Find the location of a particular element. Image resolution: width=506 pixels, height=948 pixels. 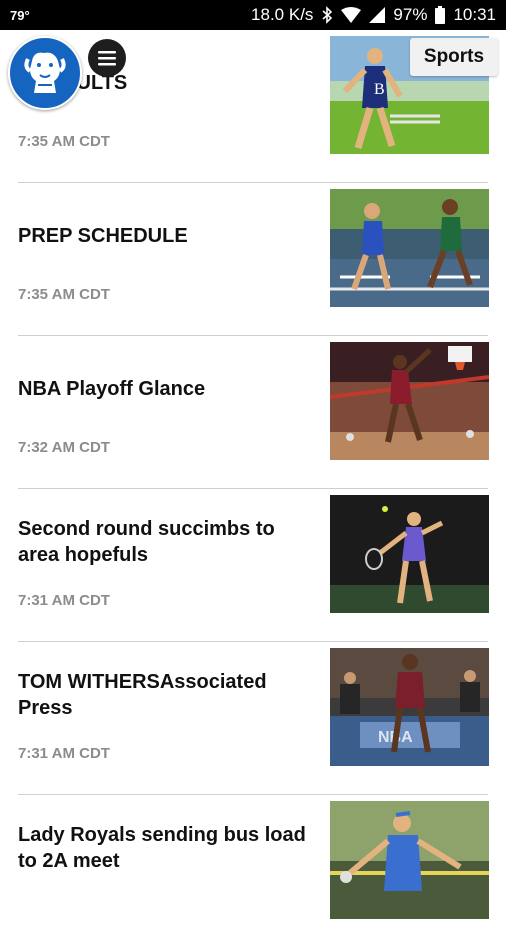

clock: 10:31 is located at coordinates (474, 14).